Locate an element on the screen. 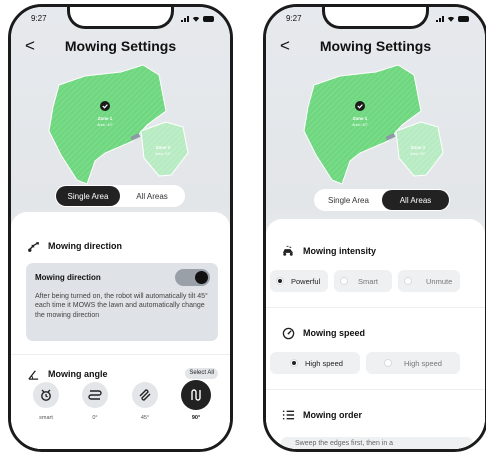 This screenshot has height=456, width=486. angle-label: 45° is located at coordinates (145, 418).